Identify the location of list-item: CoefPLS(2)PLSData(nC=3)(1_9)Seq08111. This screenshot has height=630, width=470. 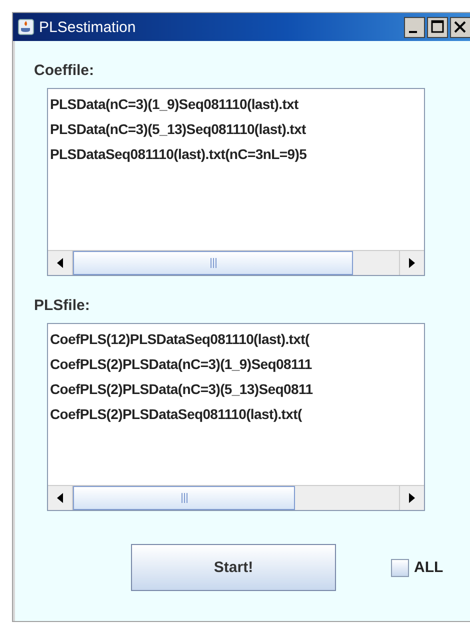
(181, 364).